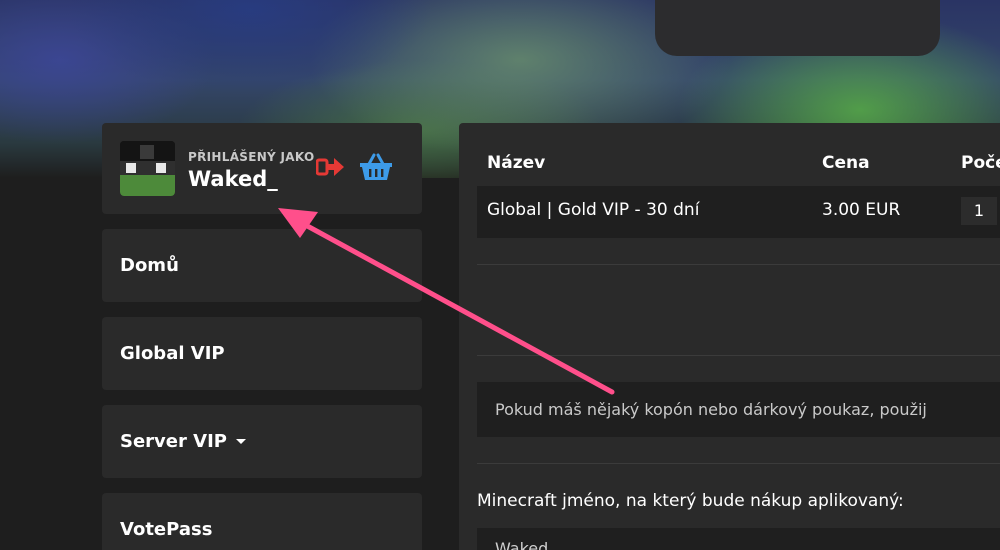 This screenshot has width=1000, height=550. Describe the element at coordinates (172, 353) in the screenshot. I see `sidebar-item-label: Global VIP` at that location.